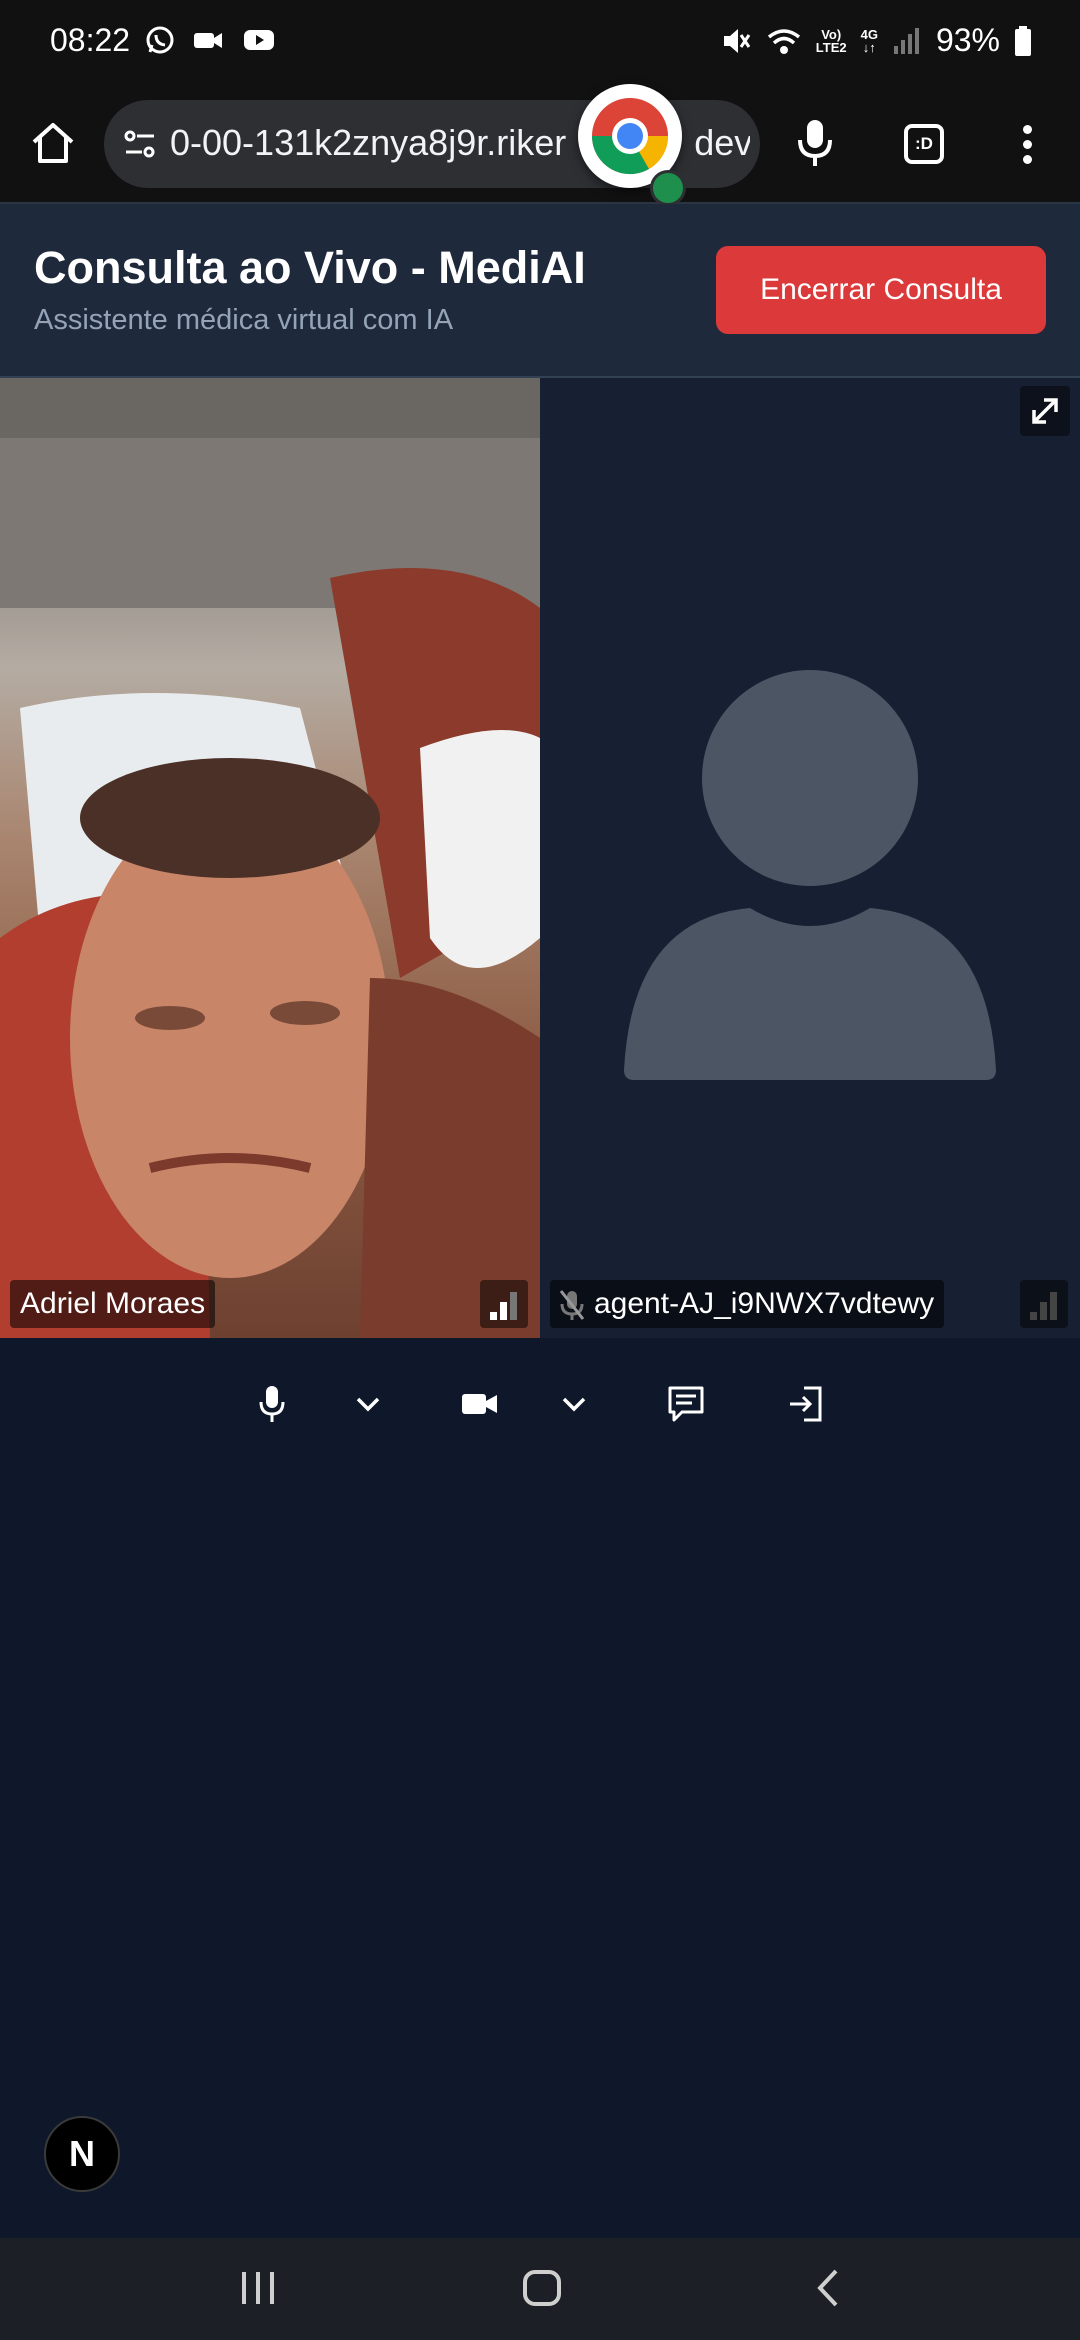 The width and height of the screenshot is (1080, 2340). I want to click on home-icon, so click(53, 143).